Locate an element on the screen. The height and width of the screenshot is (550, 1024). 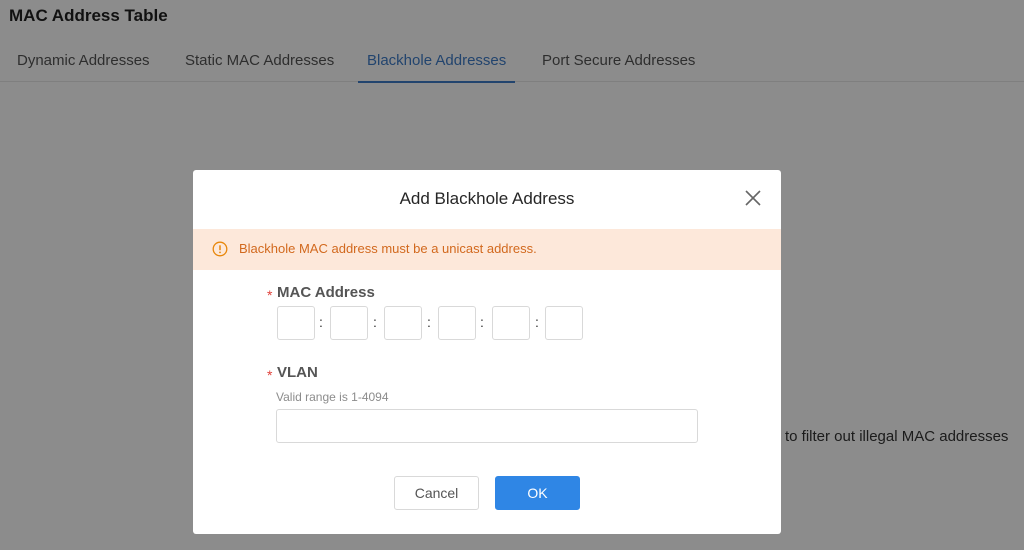
mac-octet-5-input is located at coordinates (511, 323).